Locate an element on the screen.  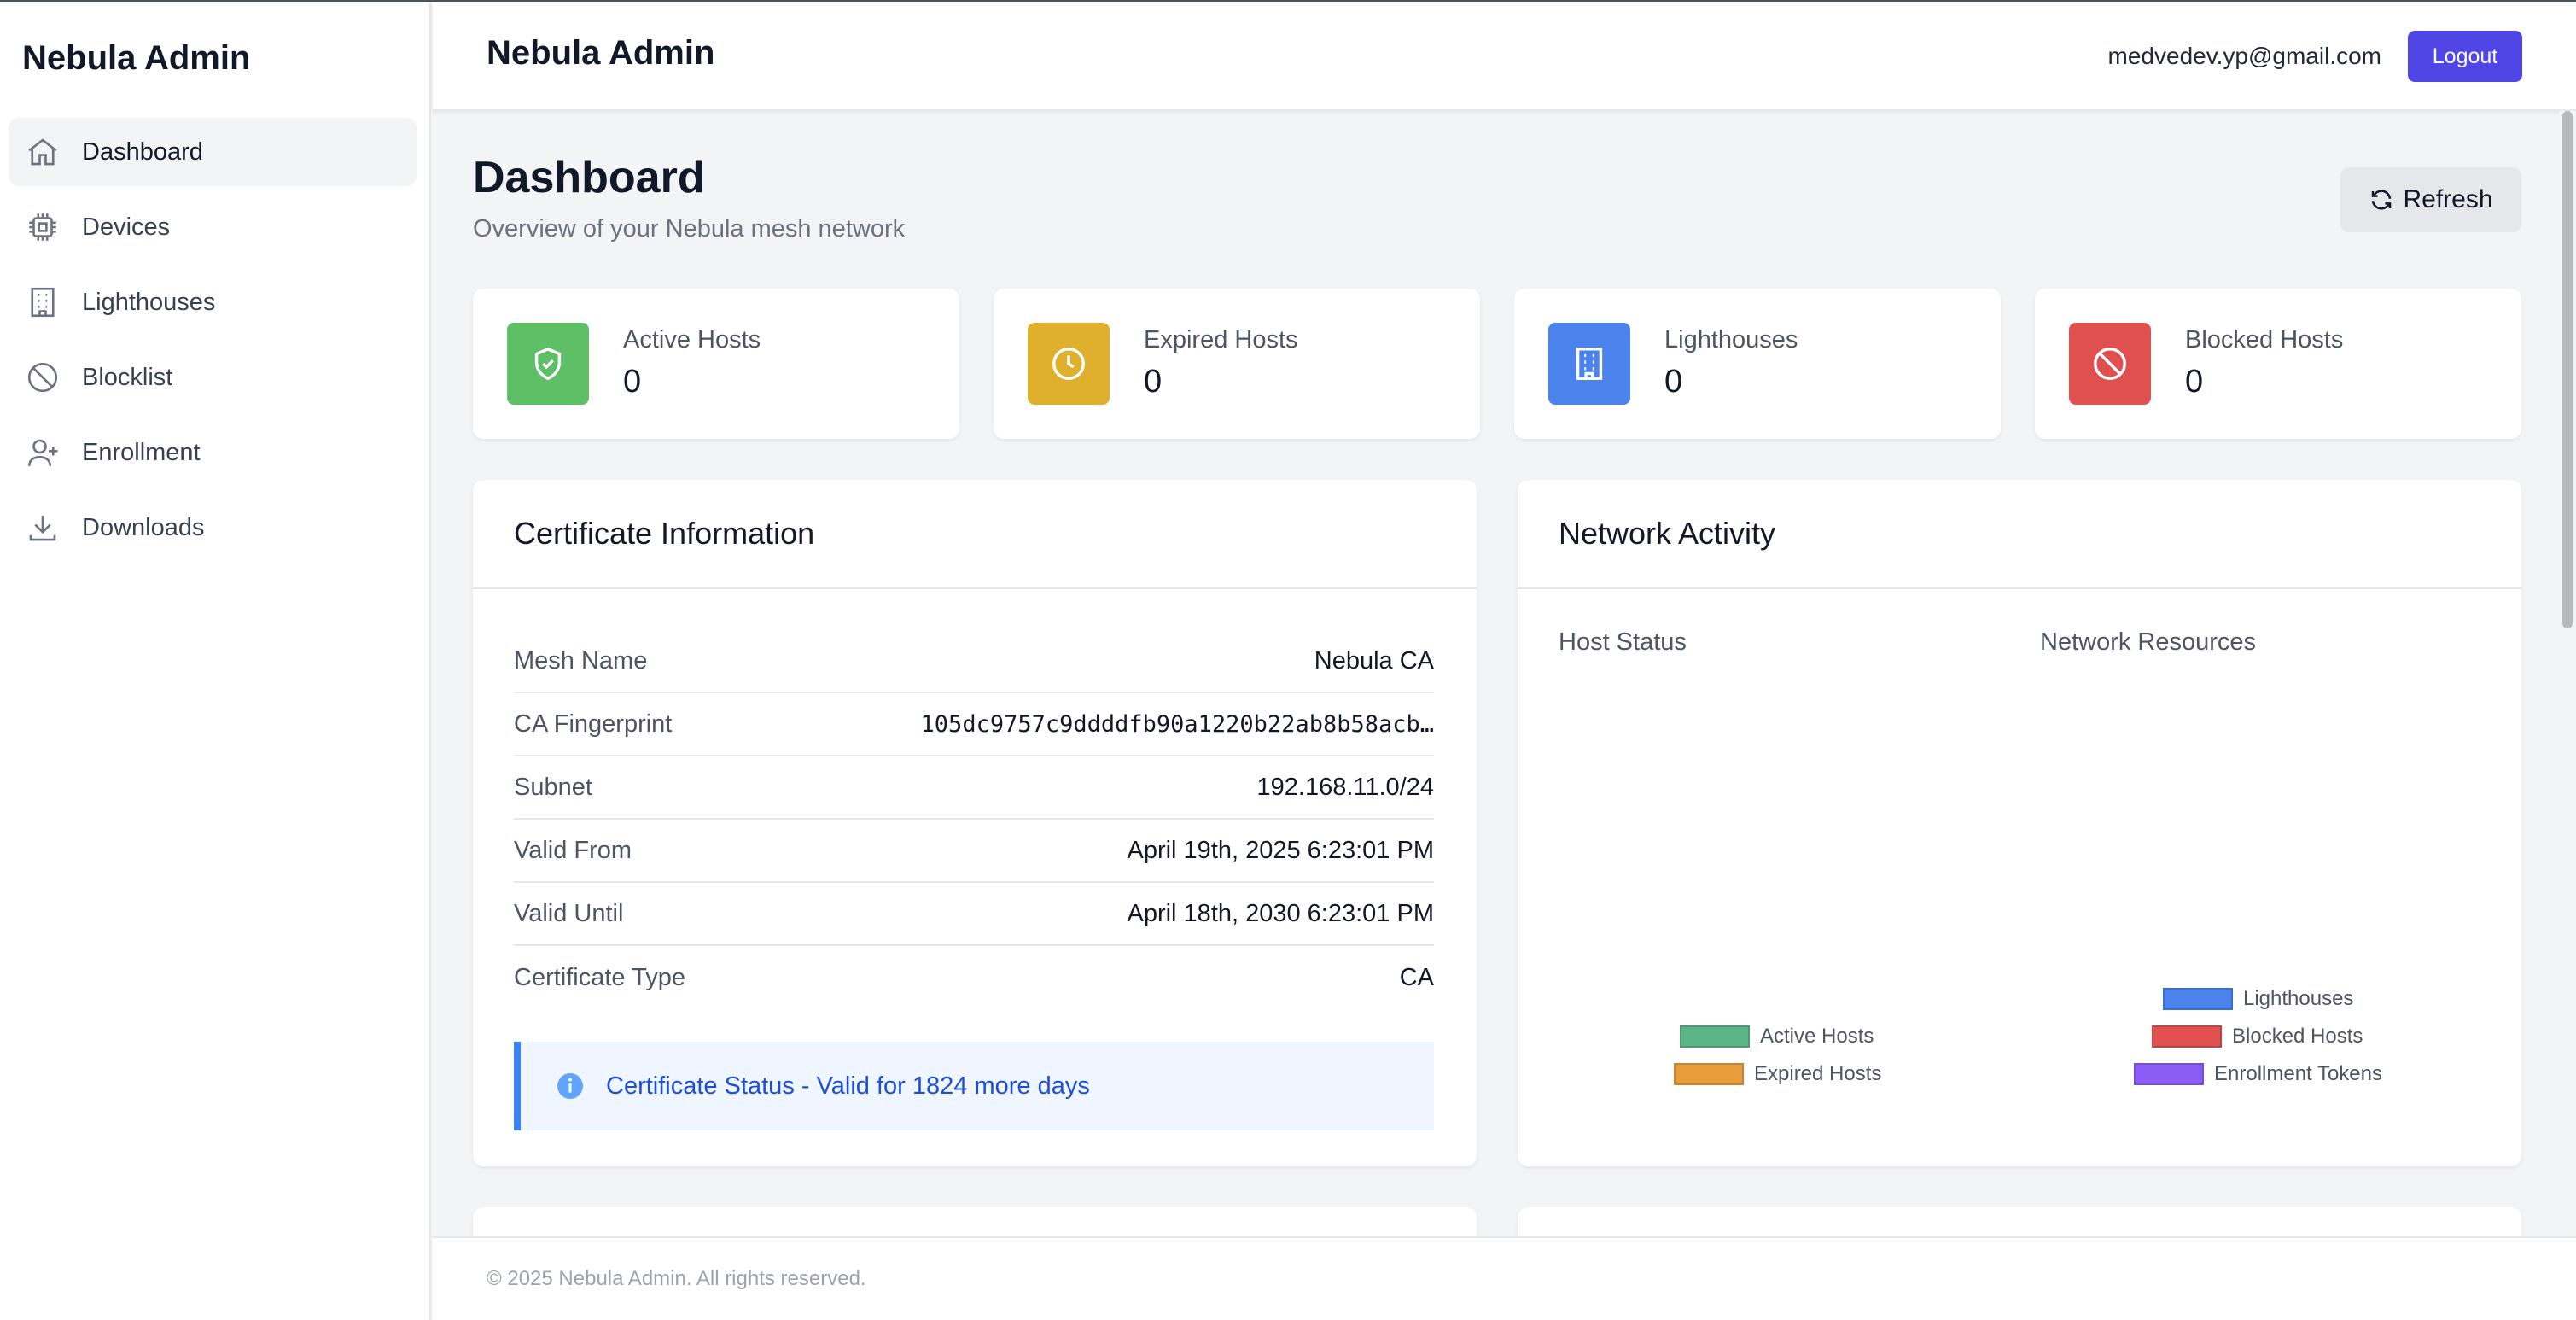
network-resources-chart-title: Network Resources is located at coordinates (2148, 642).